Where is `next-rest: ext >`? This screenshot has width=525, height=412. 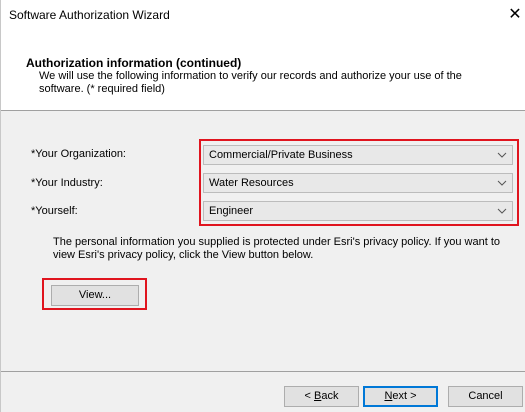 next-rest: ext > is located at coordinates (404, 396).